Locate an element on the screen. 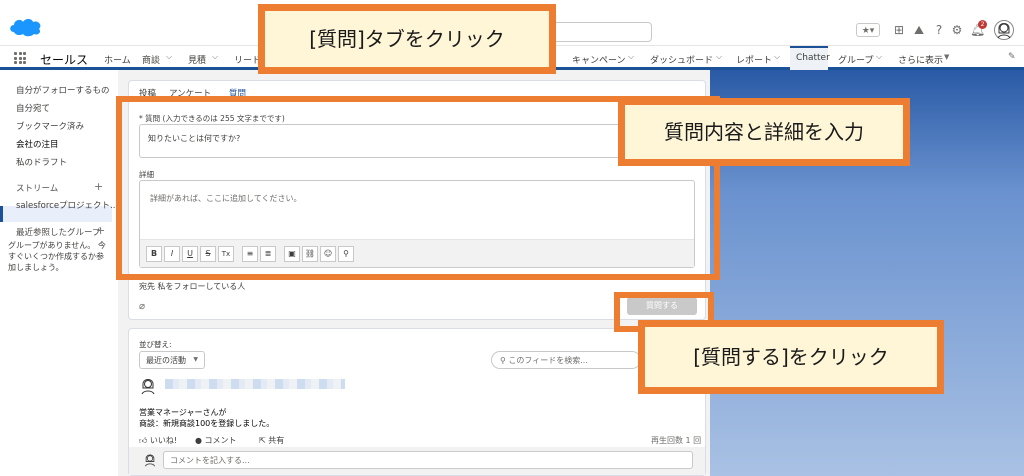 Image resolution: width=1024 pixels, height=476 pixels. edit-pencil-icon: ✎ is located at coordinates (1012, 57).